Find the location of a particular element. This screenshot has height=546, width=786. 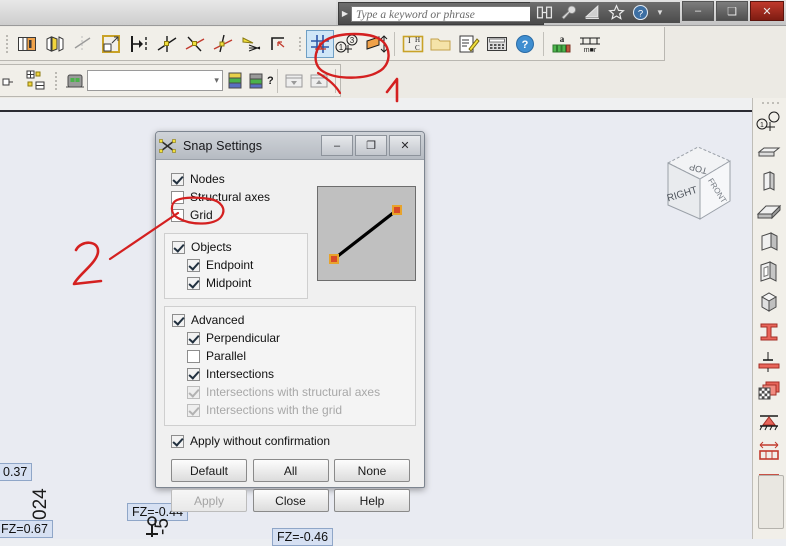

corner-snap-icon is located at coordinates (279, 44).